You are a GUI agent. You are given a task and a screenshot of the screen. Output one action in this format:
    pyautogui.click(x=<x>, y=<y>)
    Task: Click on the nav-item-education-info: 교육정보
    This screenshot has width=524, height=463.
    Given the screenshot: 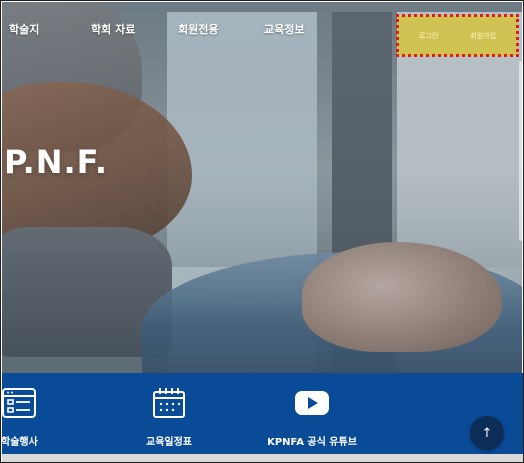 What is the action you would take?
    pyautogui.click(x=284, y=29)
    